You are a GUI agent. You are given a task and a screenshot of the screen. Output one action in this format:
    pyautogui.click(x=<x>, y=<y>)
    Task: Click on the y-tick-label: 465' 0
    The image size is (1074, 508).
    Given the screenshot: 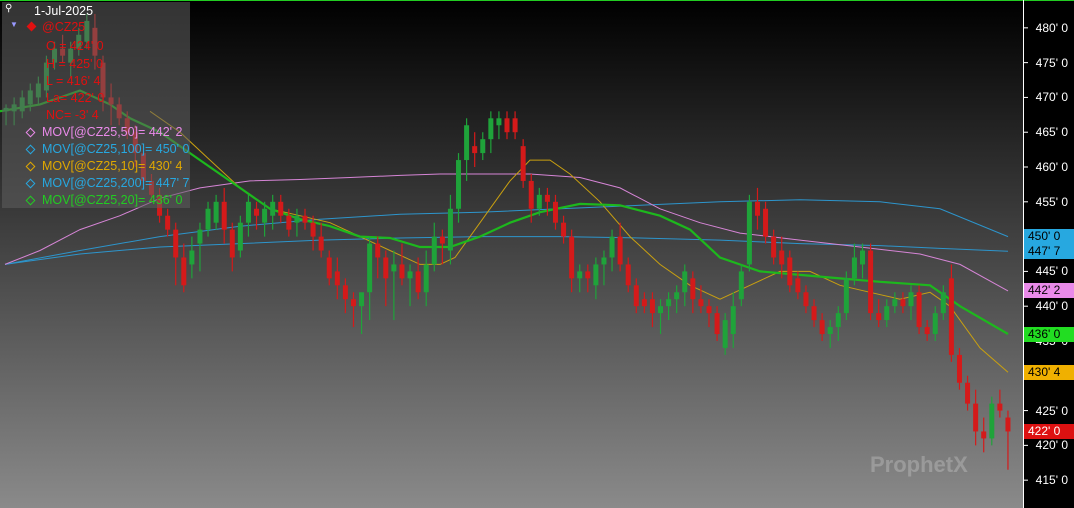 What is the action you would take?
    pyautogui.click(x=1051, y=132)
    